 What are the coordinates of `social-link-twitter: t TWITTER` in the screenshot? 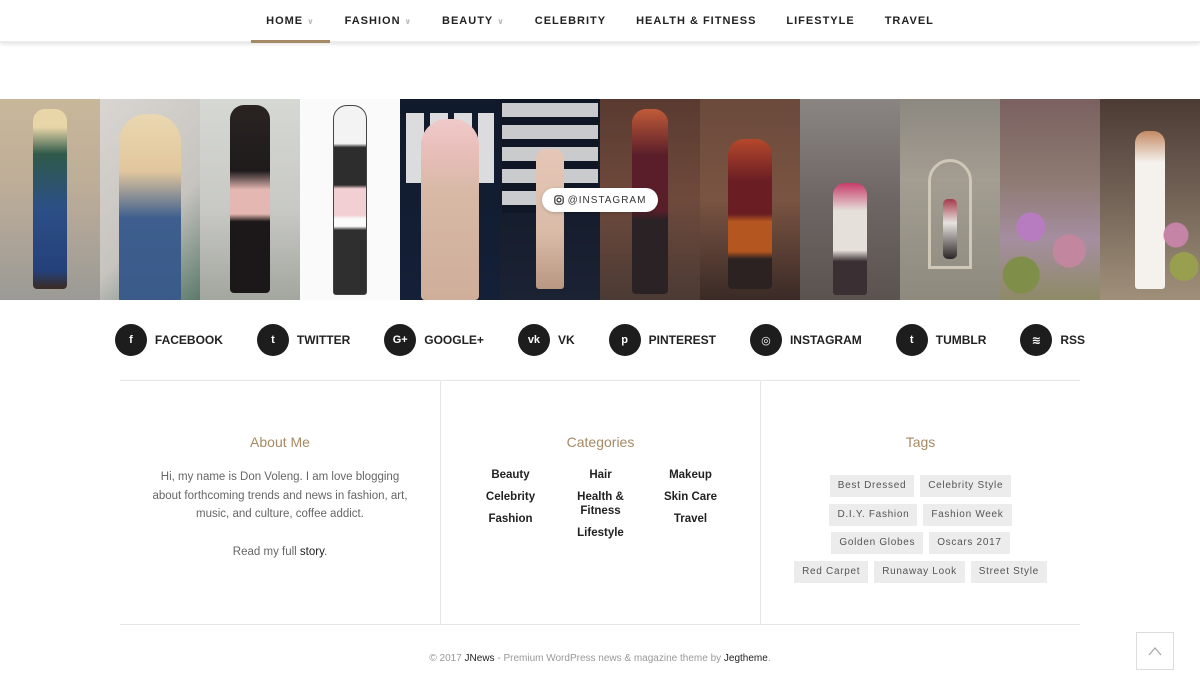 It's located at (303, 340).